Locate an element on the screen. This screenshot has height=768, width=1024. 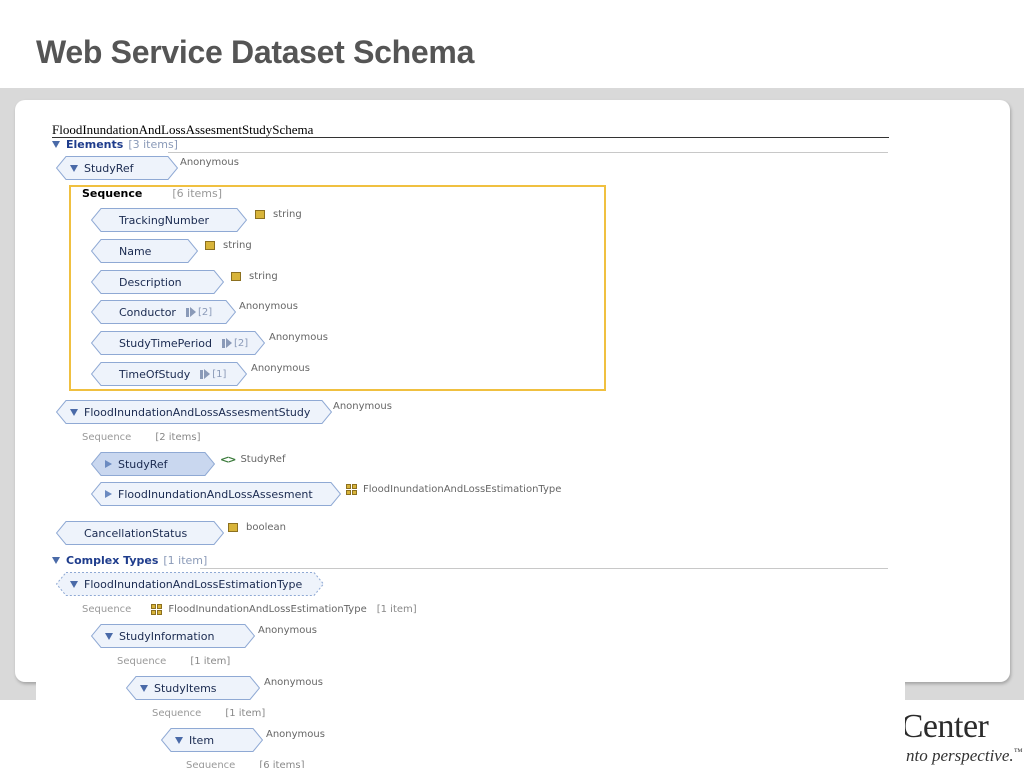
trademark-mark: ™ is located at coordinates (1018, 751).